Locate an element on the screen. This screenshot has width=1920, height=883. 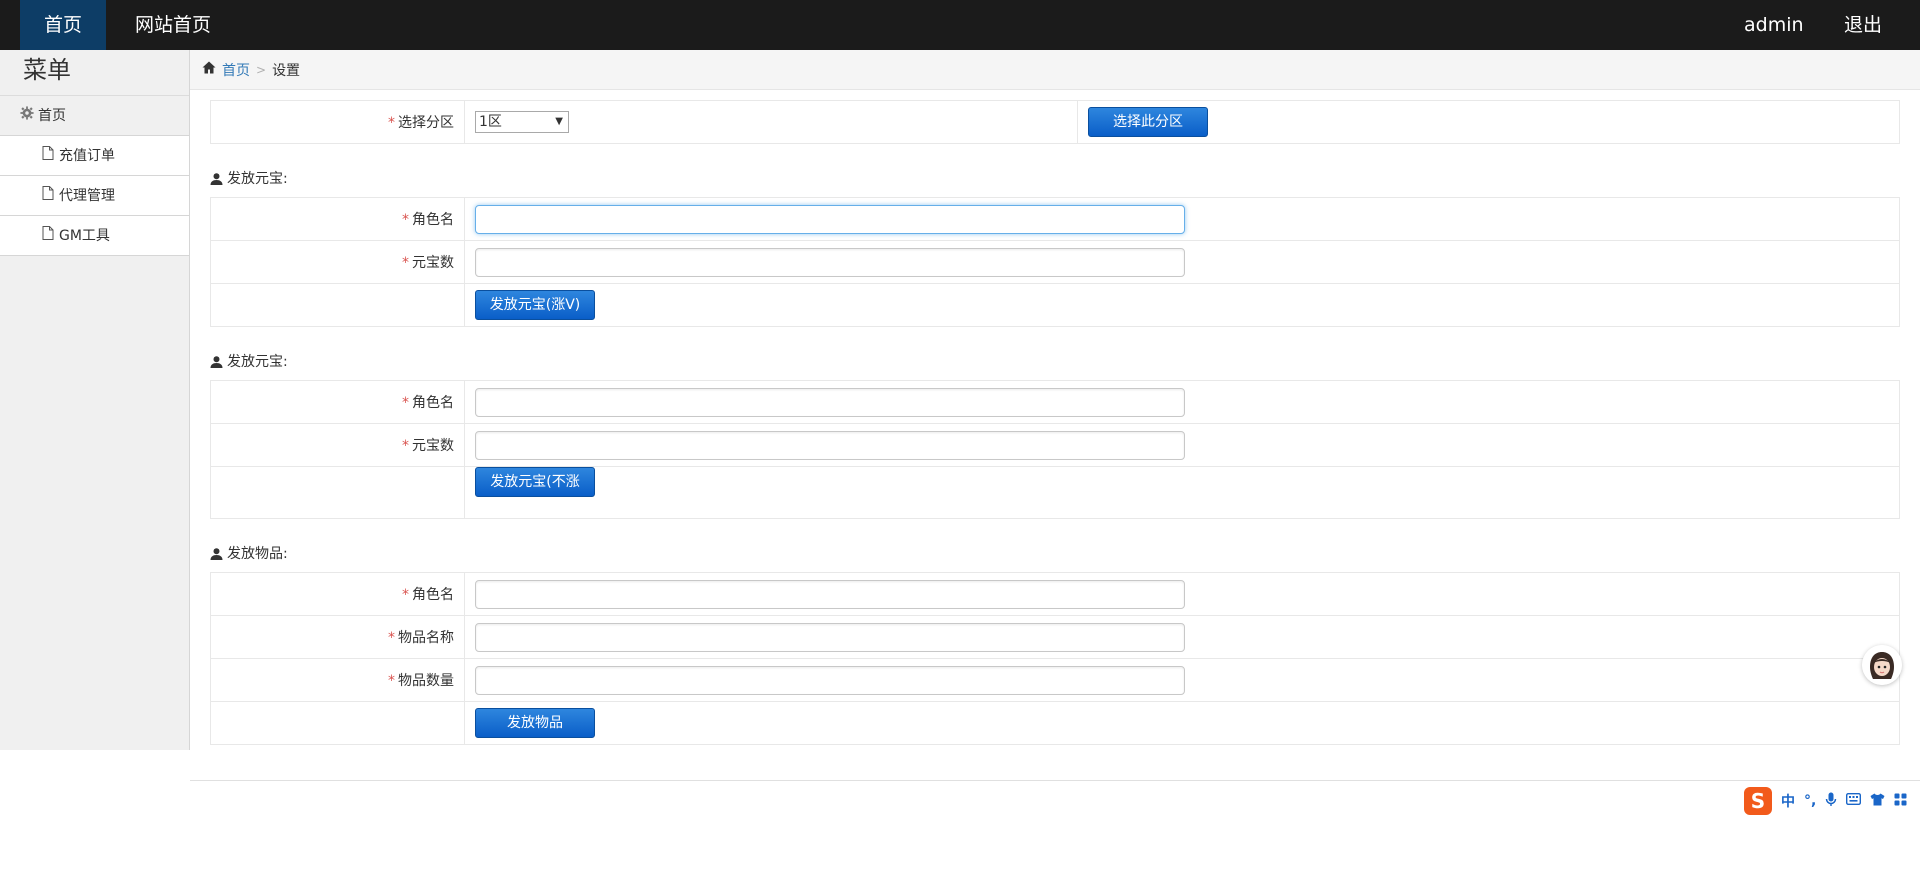
form-row: * 选择分区 1区 ▼ 选择此分区 is located at coordinates (1055, 122).